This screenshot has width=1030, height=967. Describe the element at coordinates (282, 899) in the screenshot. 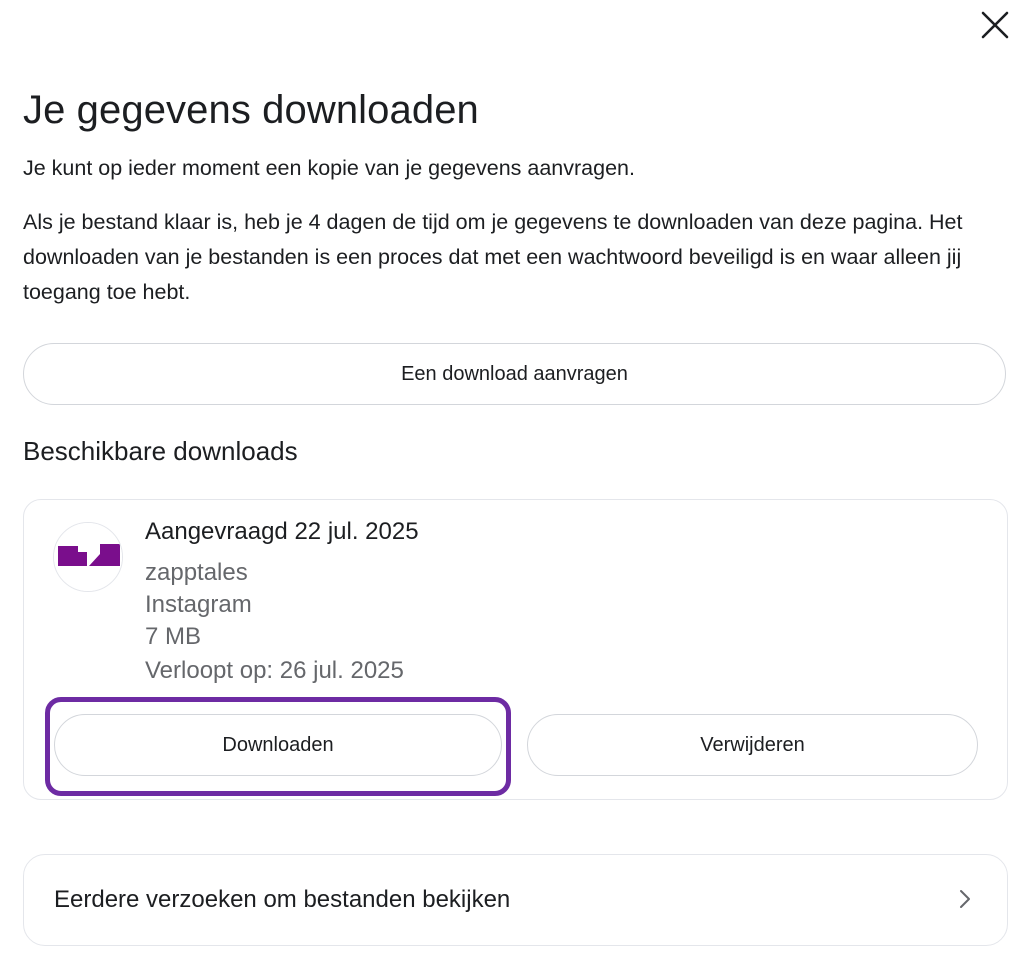

I see `previous-requests-label: Eerdere verzoeken om bestanden bekijken` at that location.